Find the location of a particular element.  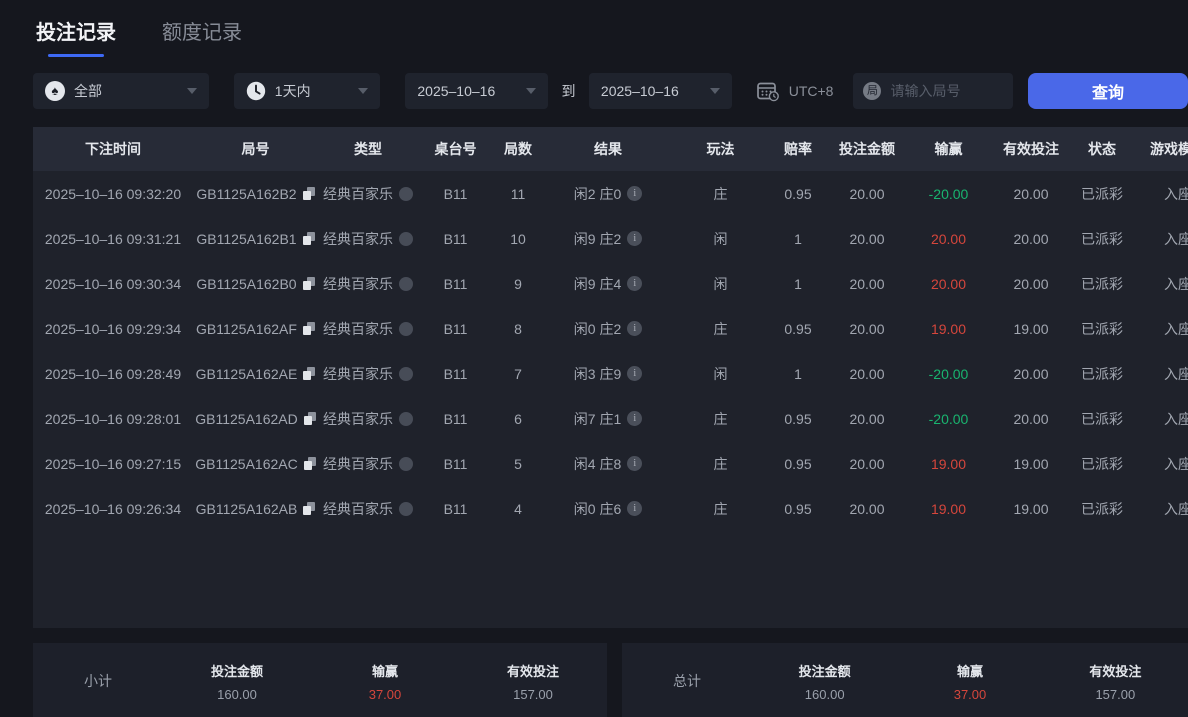

col-play: 玩法 is located at coordinates (720, 149).